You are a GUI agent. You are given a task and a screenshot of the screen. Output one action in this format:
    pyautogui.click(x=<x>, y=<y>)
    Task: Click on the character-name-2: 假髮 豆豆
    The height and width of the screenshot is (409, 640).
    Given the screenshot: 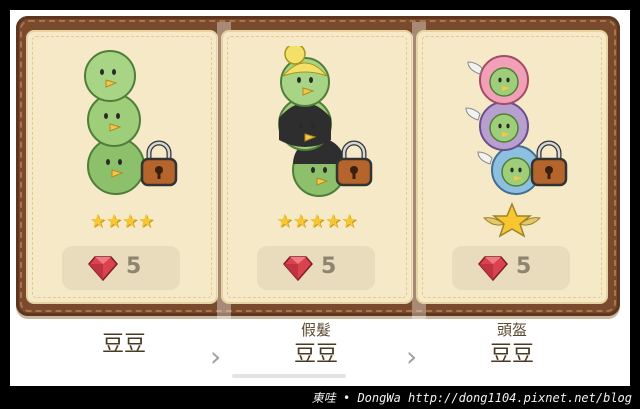 What is the action you would take?
    pyautogui.click(x=316, y=345)
    